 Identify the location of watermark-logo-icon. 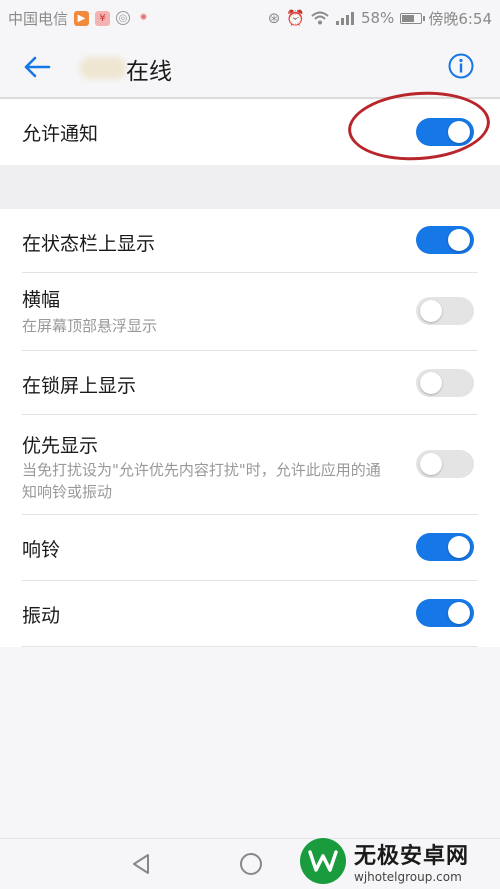
(323, 861).